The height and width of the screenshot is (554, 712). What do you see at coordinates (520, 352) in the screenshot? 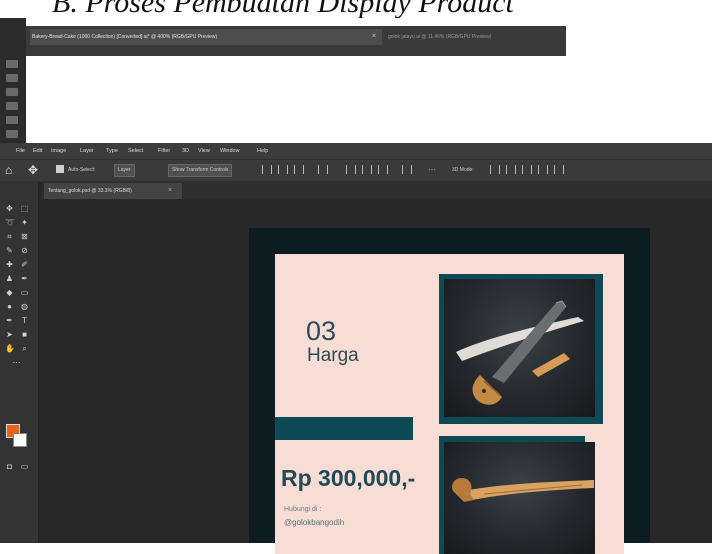
I see `machete-image` at bounding box center [520, 352].